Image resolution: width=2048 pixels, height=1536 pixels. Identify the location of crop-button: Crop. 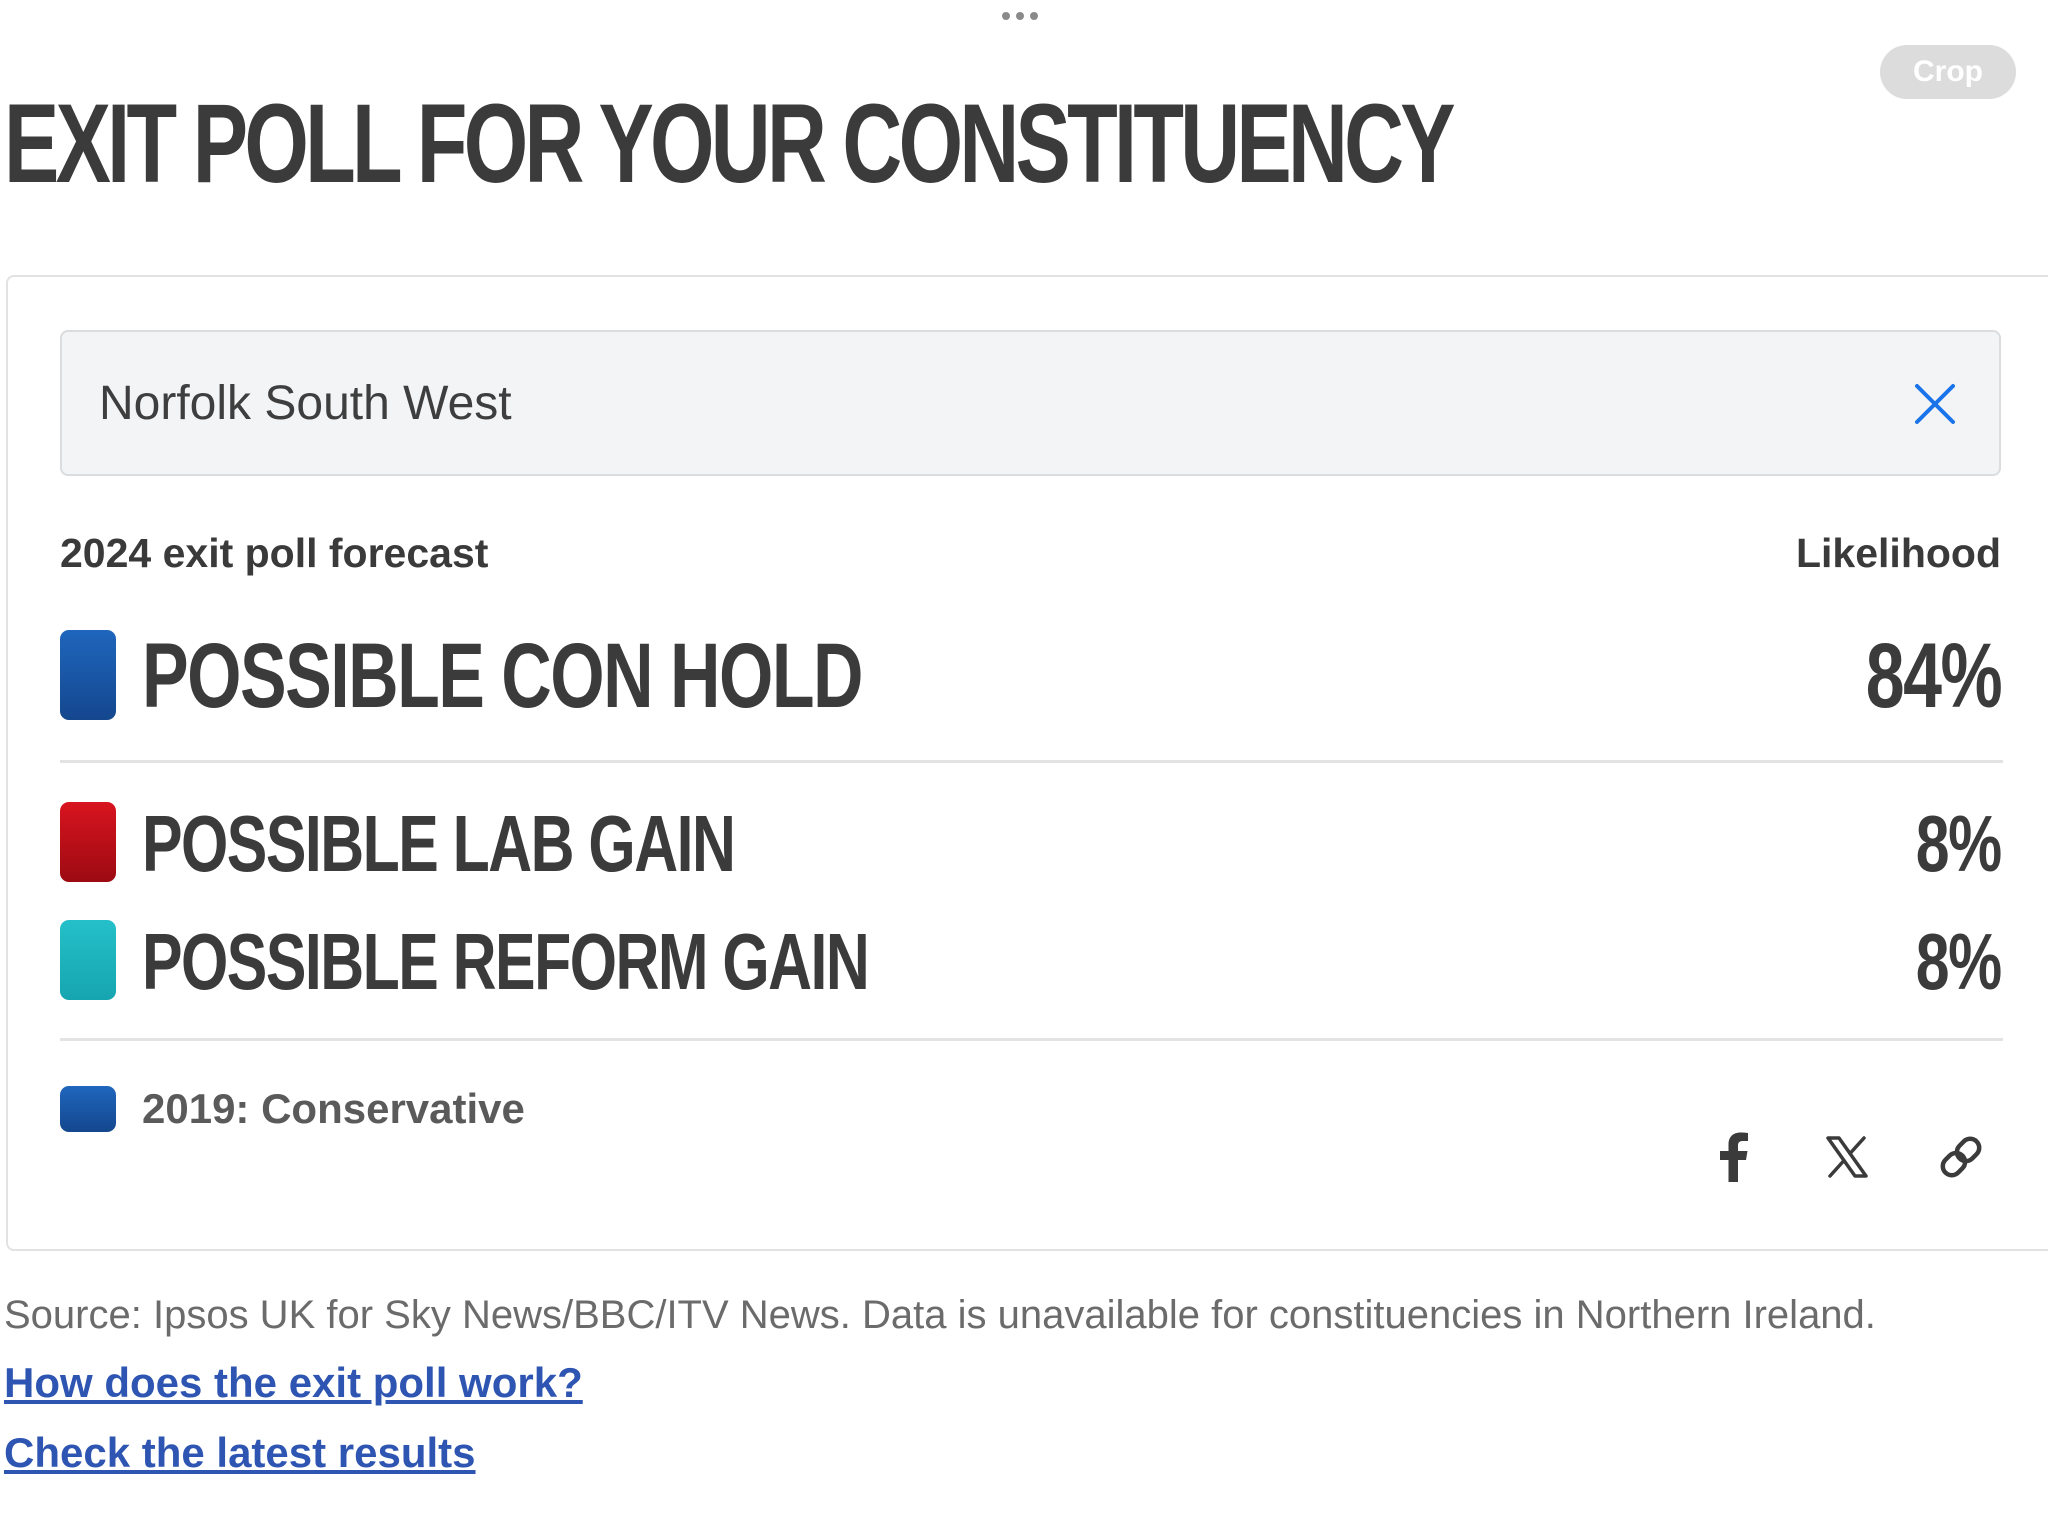
(1948, 72).